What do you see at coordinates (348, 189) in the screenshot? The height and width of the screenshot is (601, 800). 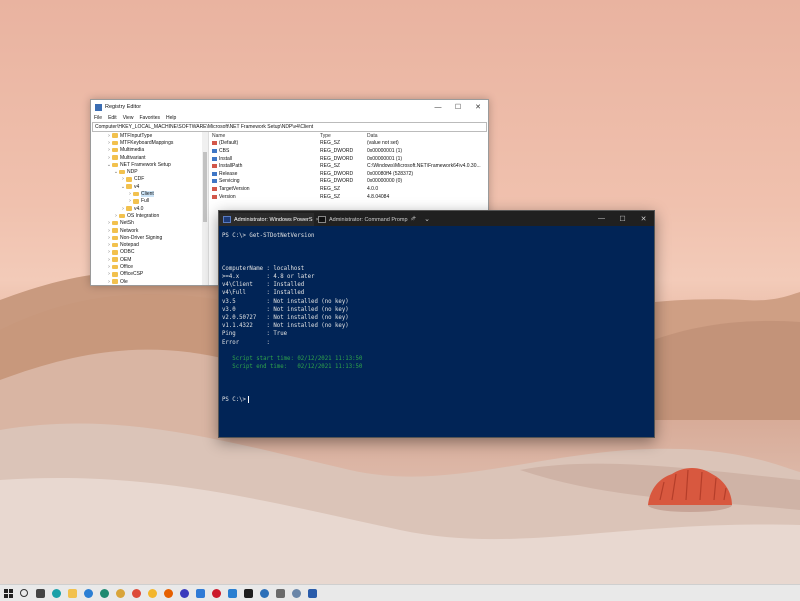 I see `value-row: TargetVersion REG_SZ 4.0.0` at bounding box center [348, 189].